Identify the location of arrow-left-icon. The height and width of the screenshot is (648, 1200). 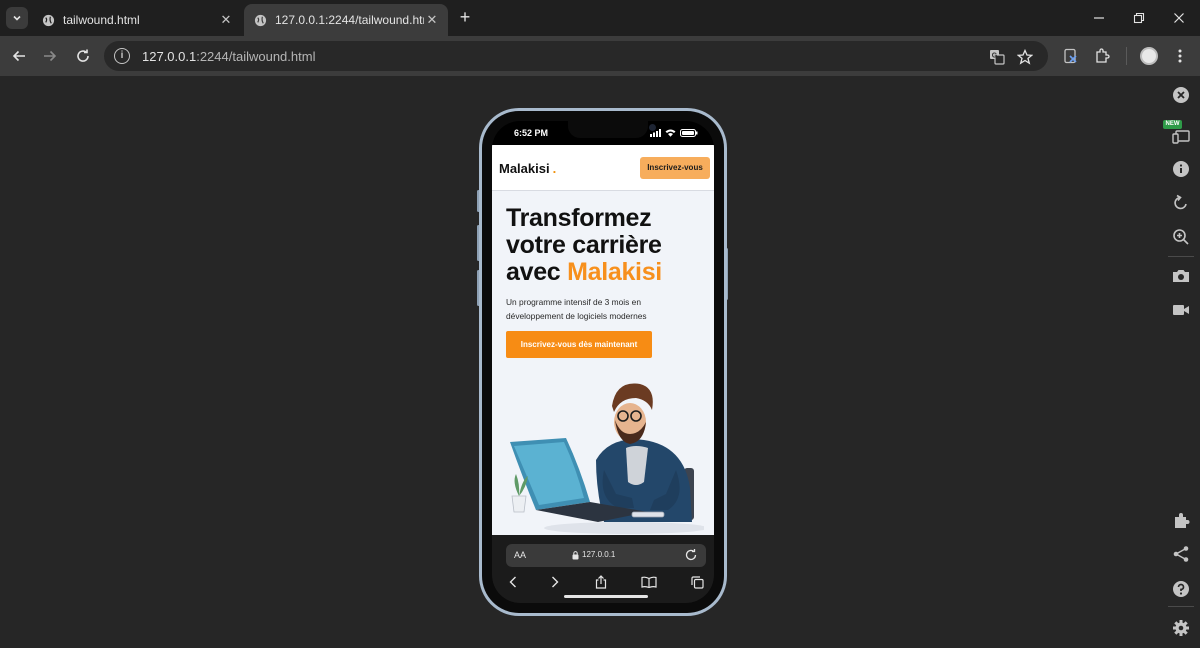
(18, 56).